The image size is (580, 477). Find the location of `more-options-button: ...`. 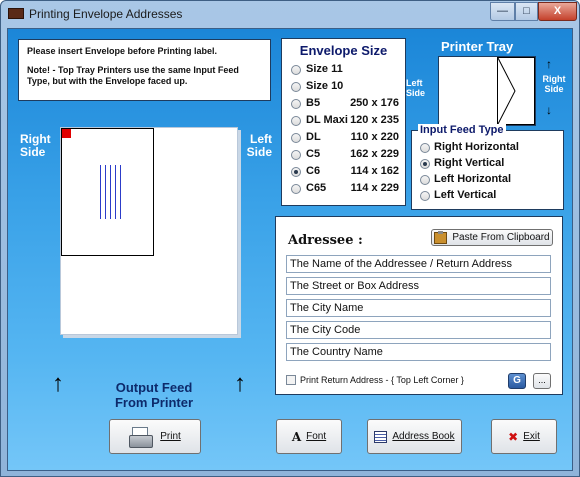

more-options-button: ... is located at coordinates (542, 381).